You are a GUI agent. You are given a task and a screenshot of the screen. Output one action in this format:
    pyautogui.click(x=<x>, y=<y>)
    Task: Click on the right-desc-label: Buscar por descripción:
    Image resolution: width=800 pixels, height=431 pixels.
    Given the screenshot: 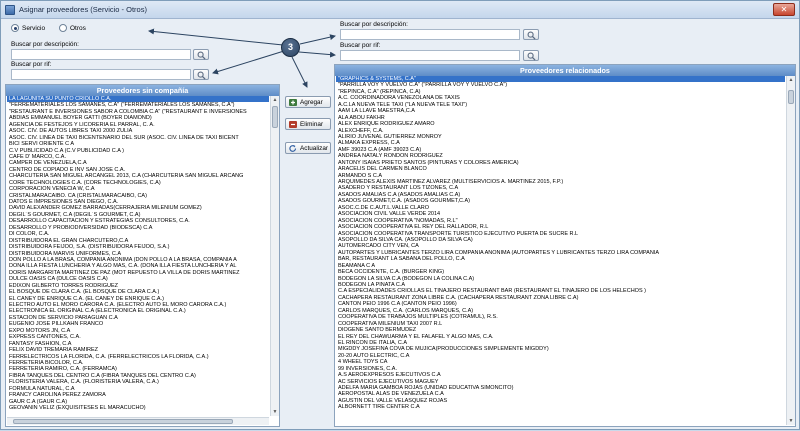 What is the action you would take?
    pyautogui.click(x=374, y=24)
    